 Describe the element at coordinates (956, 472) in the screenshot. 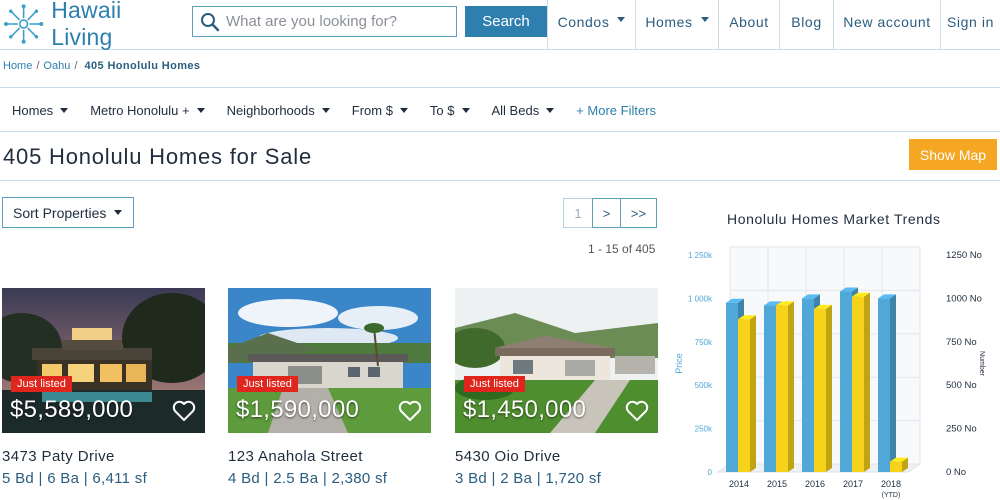

I see `y-right-tick-label: 0 No` at that location.